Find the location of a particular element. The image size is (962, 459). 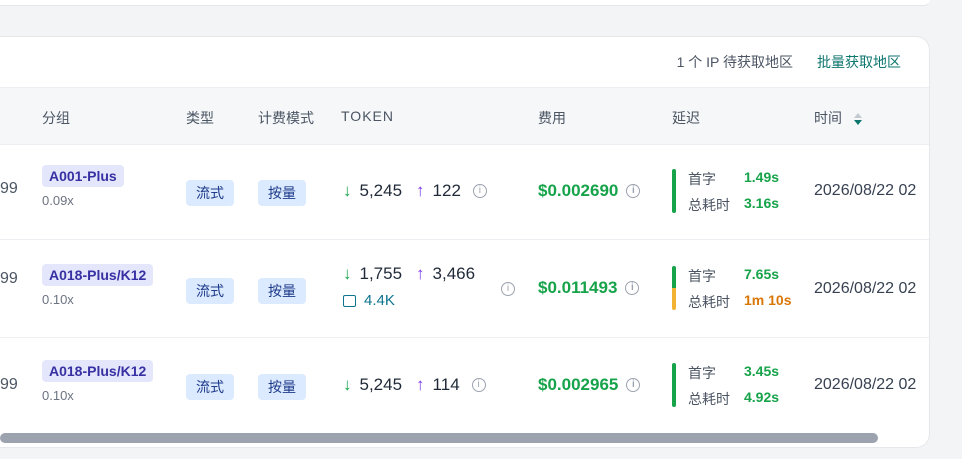

group-cell: A001-Plus 0.09x is located at coordinates (83, 186).